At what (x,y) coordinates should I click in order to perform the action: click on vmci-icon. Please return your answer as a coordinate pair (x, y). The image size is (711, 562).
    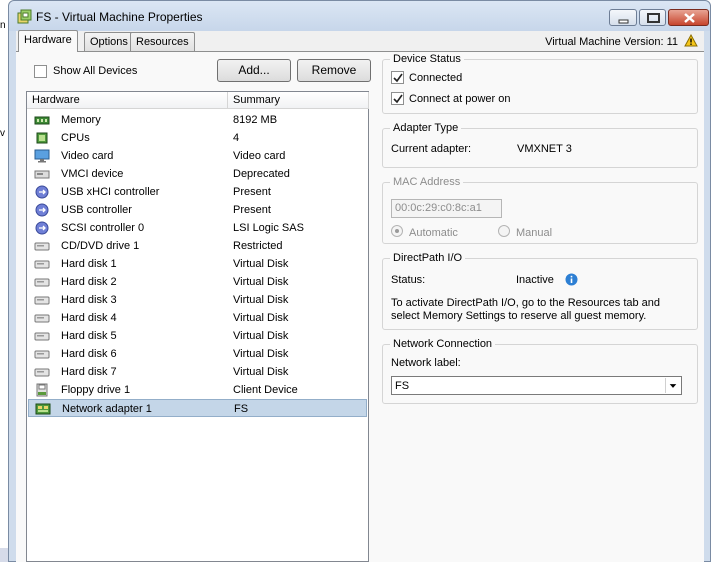
    Looking at the image, I should click on (42, 174).